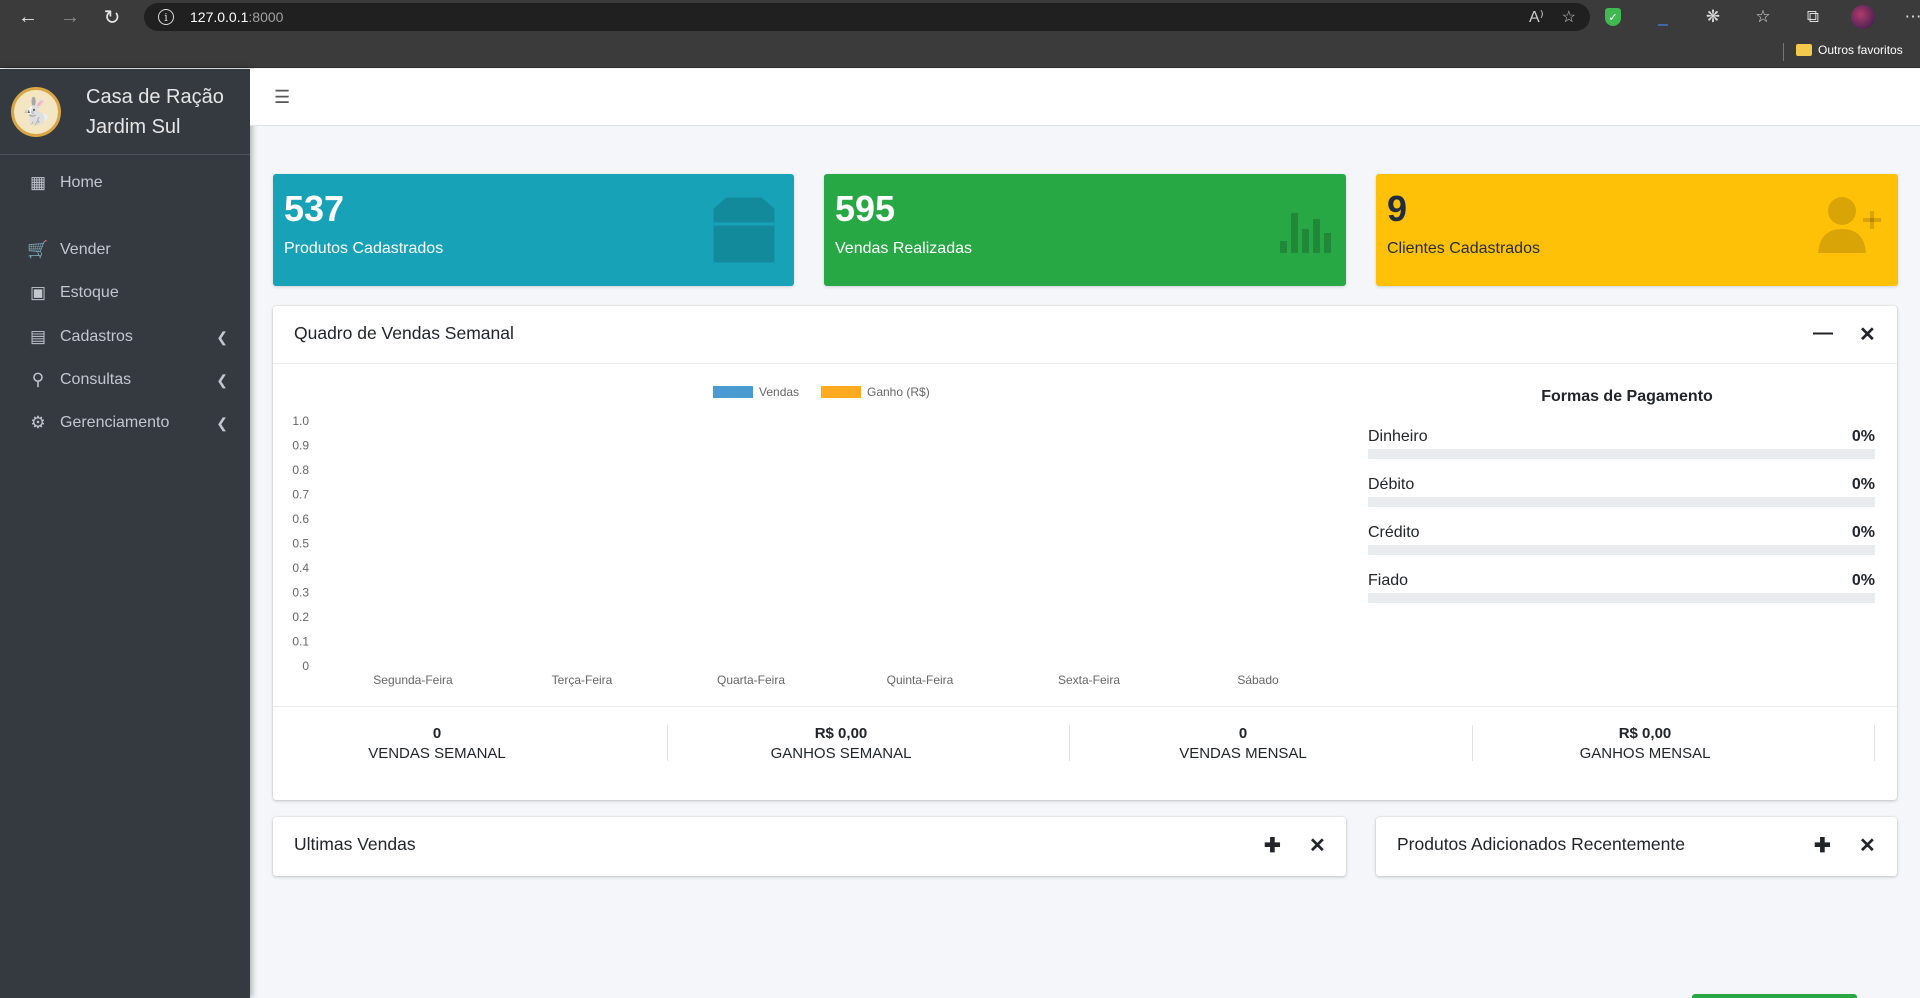 This screenshot has height=998, width=1920. I want to click on user-plus-icon, so click(1851, 231).